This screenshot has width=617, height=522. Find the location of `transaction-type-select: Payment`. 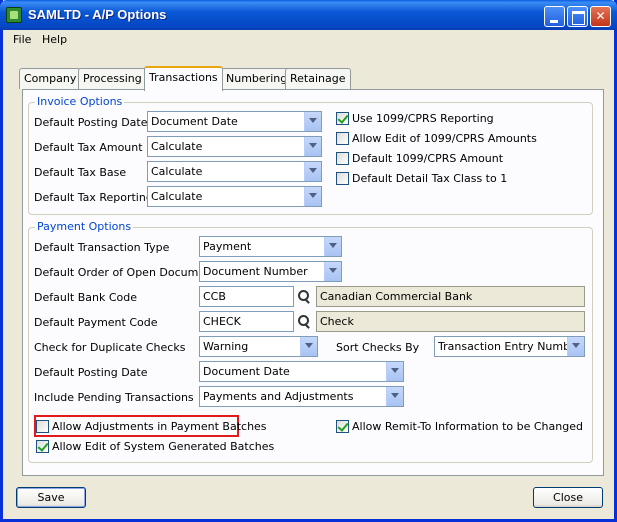

transaction-type-select: Payment is located at coordinates (270, 246).